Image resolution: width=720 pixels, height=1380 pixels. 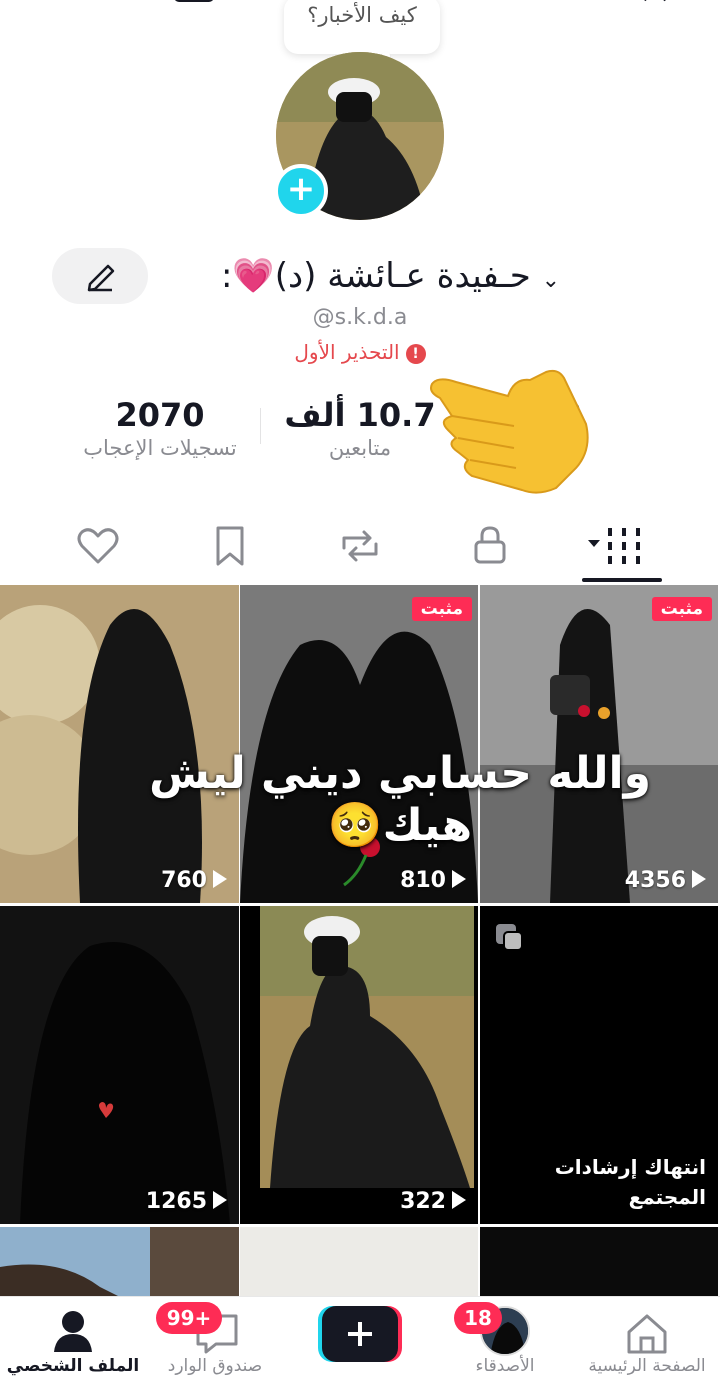 What do you see at coordinates (353, 1201) in the screenshot?
I see `view-count: 322` at bounding box center [353, 1201].